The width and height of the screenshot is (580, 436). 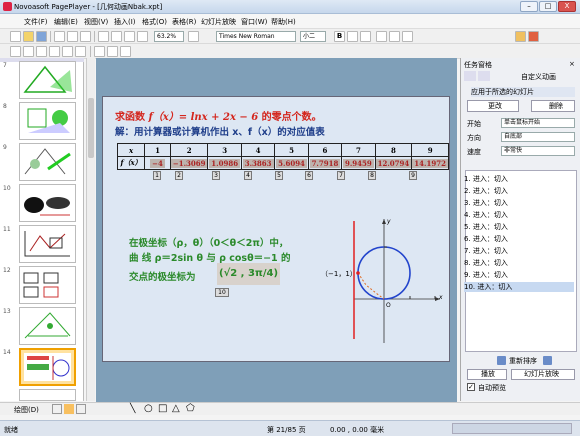 What do you see at coordinates (256, 36) in the screenshot?
I see `font-select: Times New Roman` at bounding box center [256, 36].